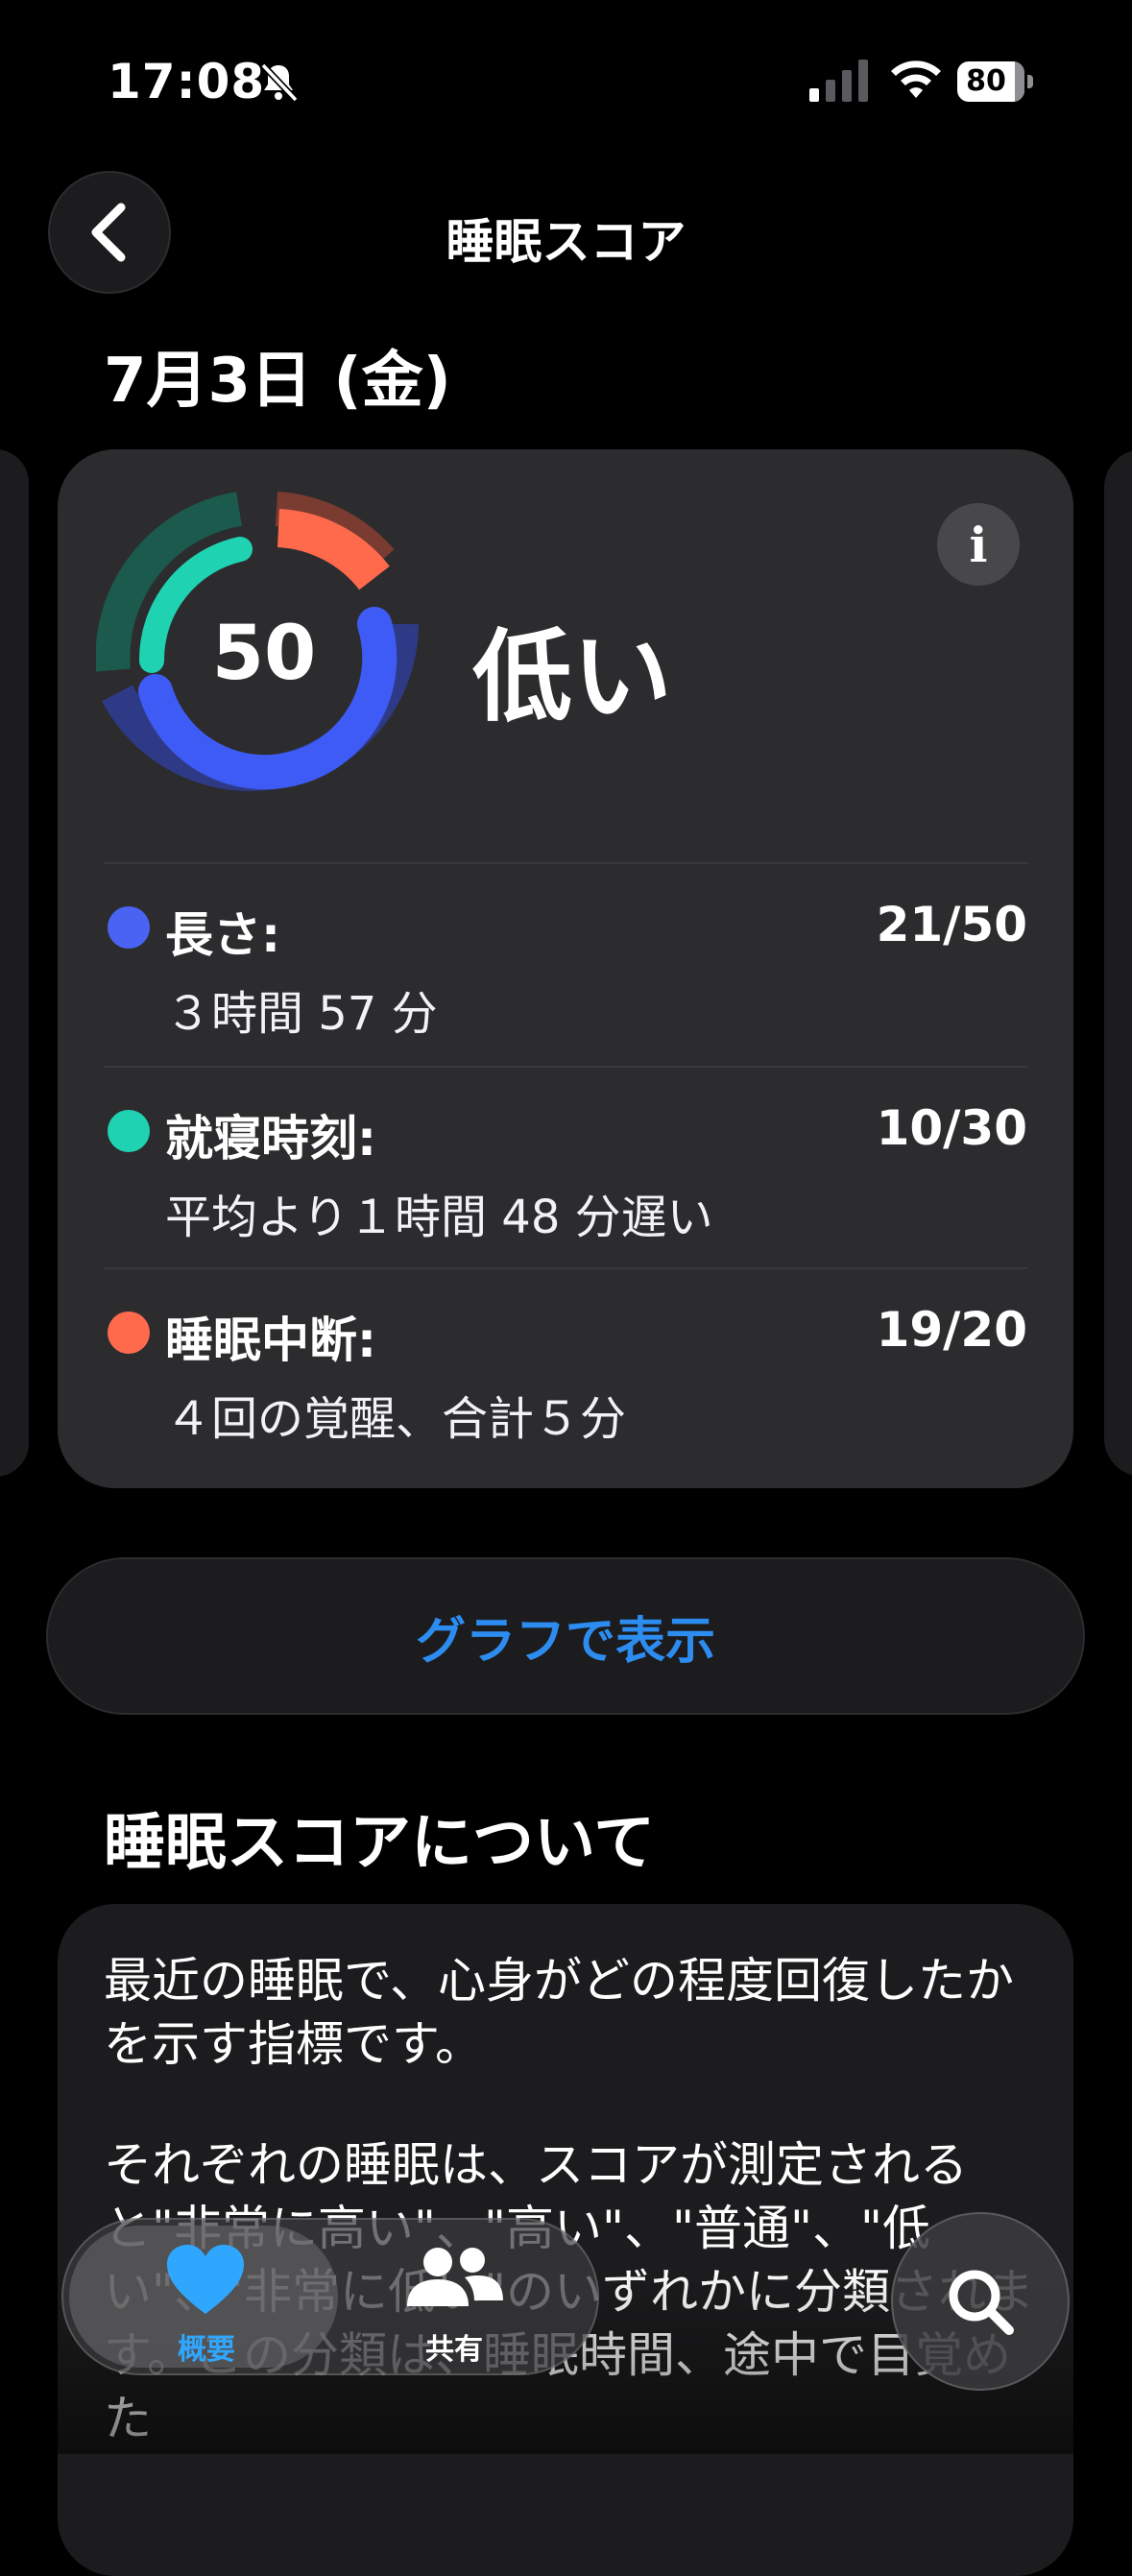 The height and width of the screenshot is (2576, 1132). Describe the element at coordinates (271, 1139) in the screenshot. I see `bedtime-label: 就寝時刻:` at that location.